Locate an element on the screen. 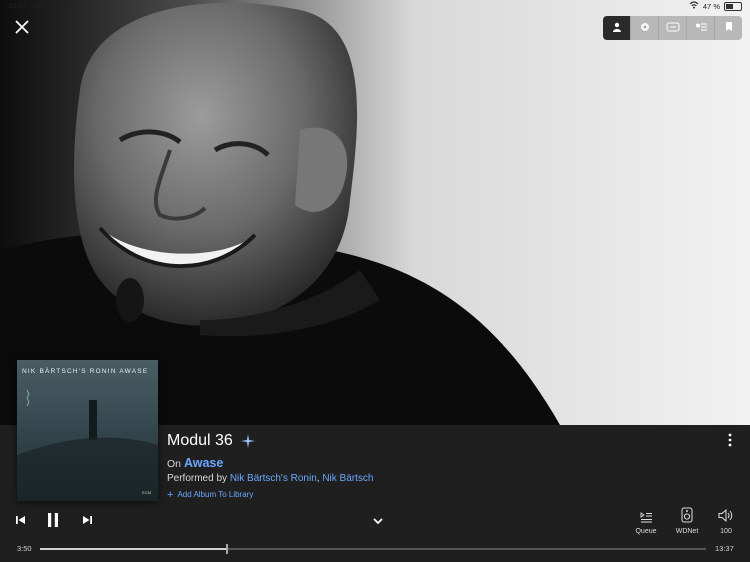 The width and height of the screenshot is (750, 562). battery-percent: 47 % is located at coordinates (711, 6).